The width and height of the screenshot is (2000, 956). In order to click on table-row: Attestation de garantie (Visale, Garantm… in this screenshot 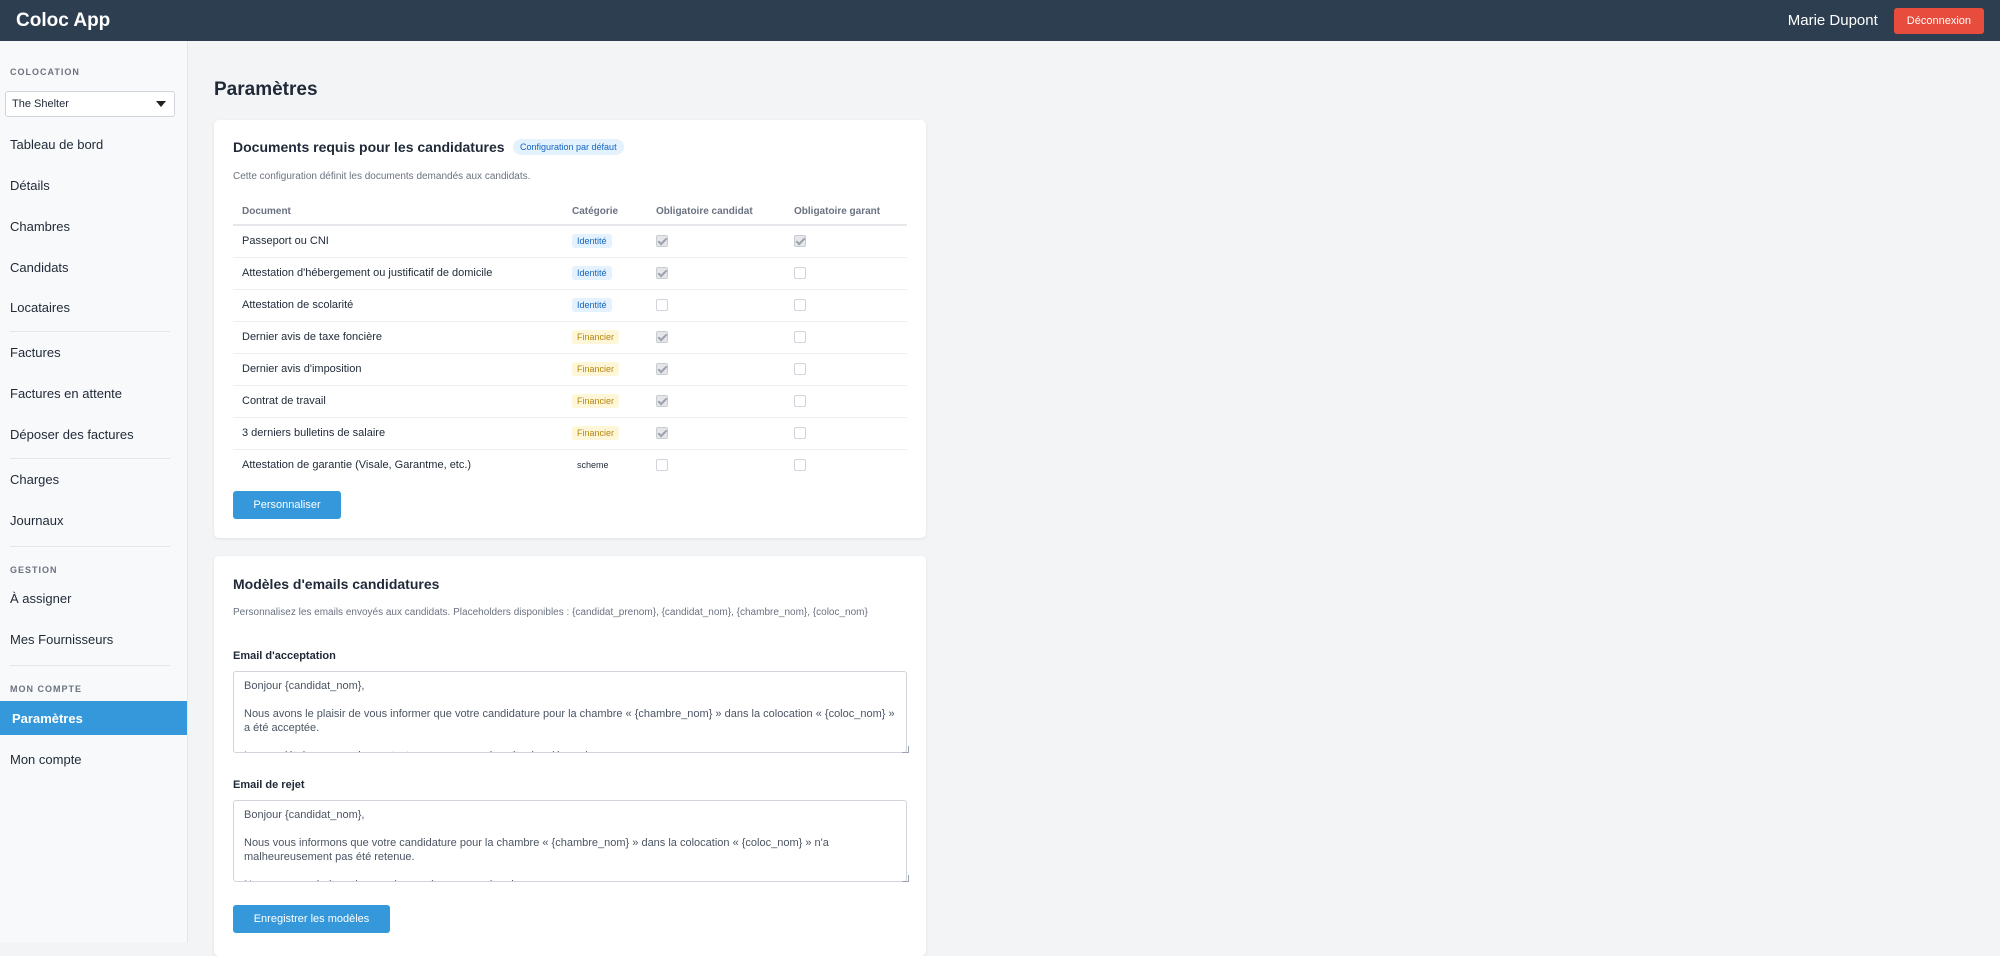, I will do `click(570, 465)`.